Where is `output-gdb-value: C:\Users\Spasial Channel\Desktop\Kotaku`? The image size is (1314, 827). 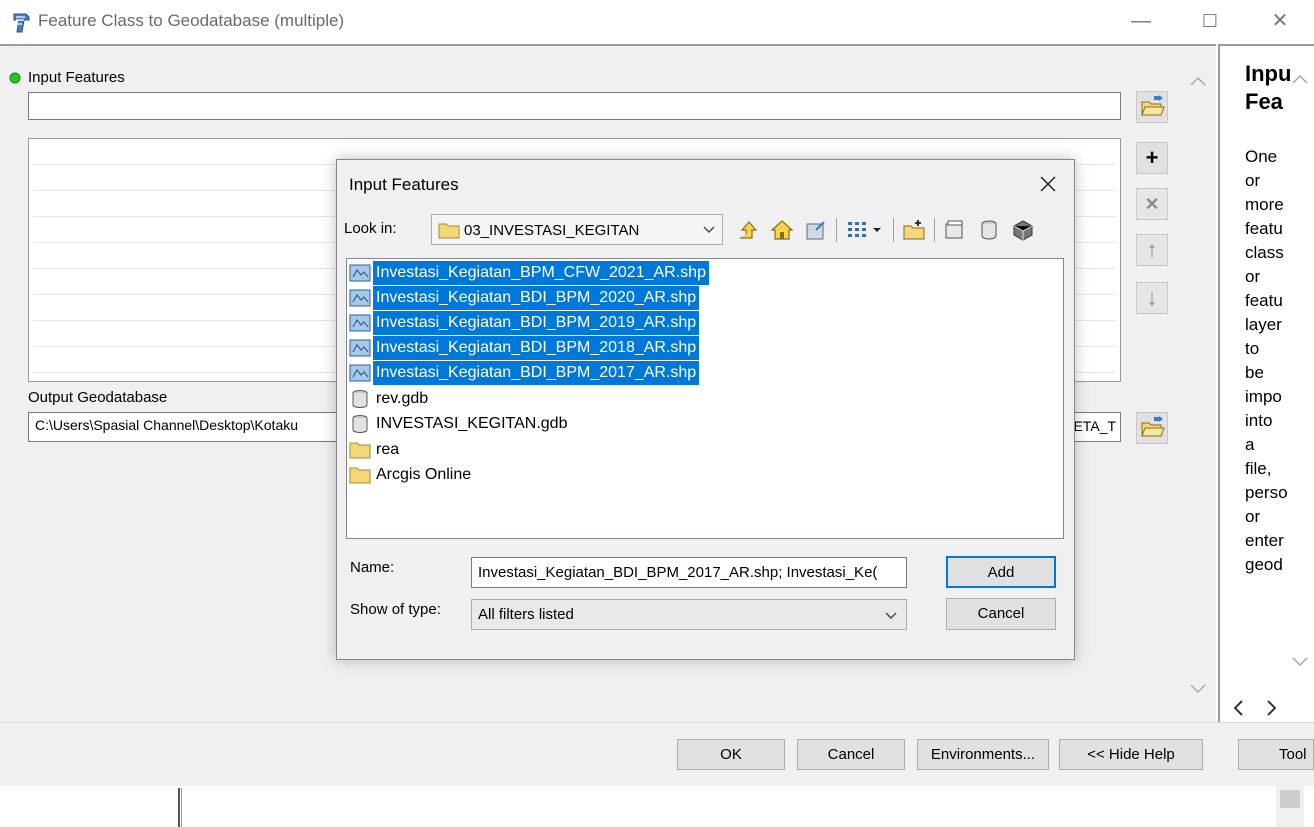 output-gdb-value: C:\Users\Spasial Channel\Desktop\Kotaku is located at coordinates (167, 425).